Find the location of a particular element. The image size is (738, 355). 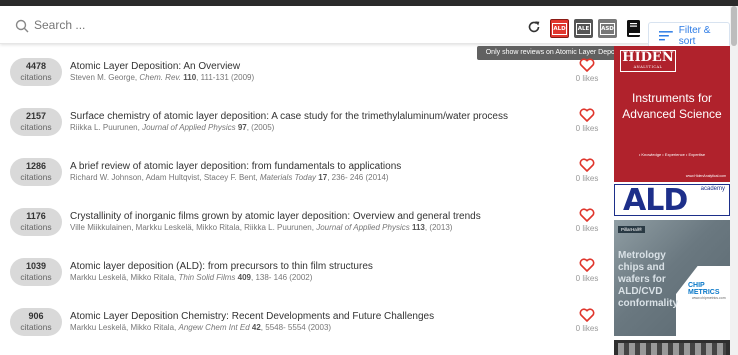

paper-pages-year: , 138- 146 (2002) is located at coordinates (282, 277).